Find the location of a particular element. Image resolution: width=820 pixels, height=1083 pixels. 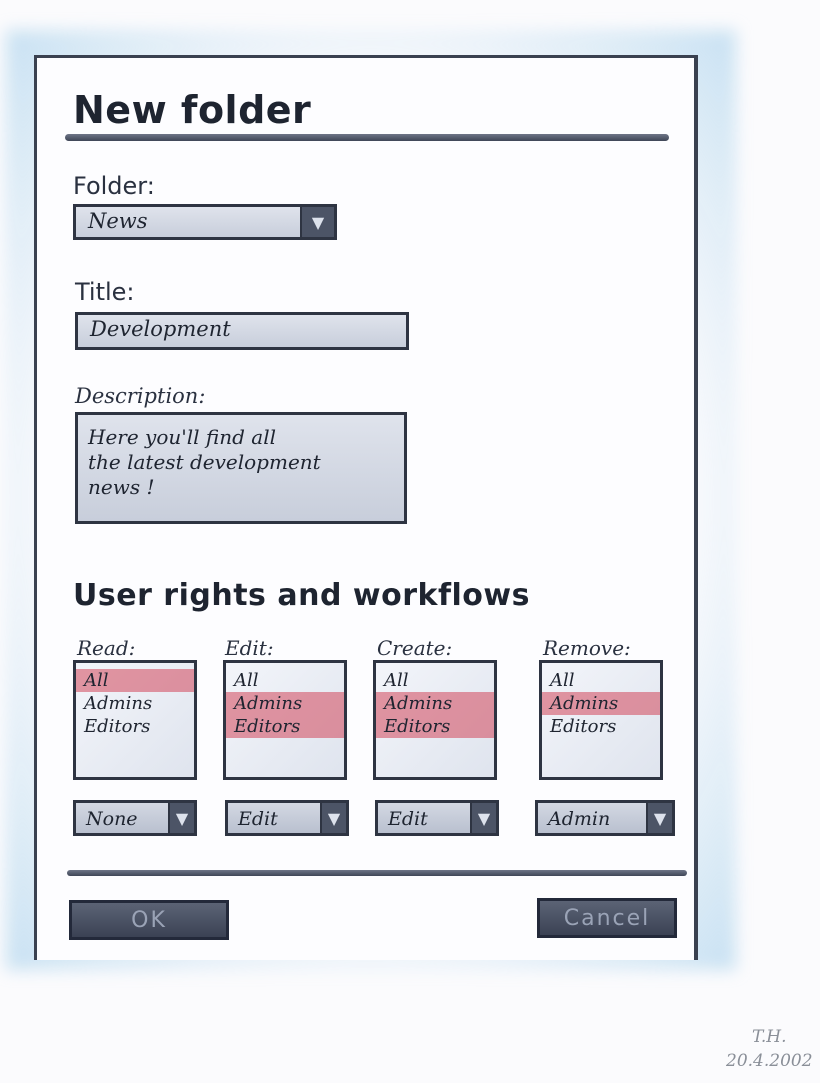

title-label: Title: is located at coordinates (105, 292).